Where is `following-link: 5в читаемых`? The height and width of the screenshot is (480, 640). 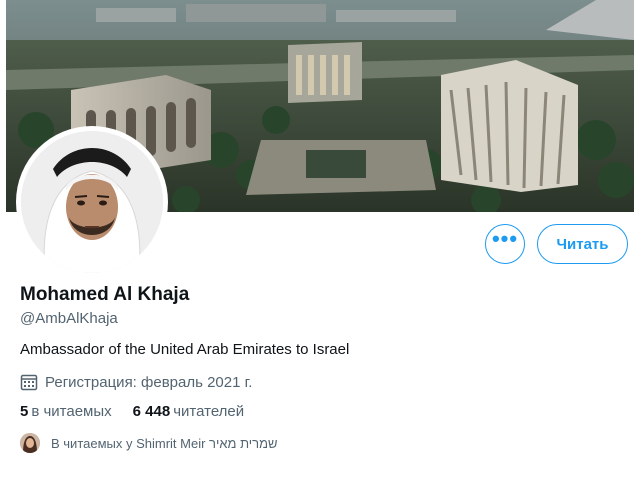 following-link: 5в читаемых is located at coordinates (66, 411).